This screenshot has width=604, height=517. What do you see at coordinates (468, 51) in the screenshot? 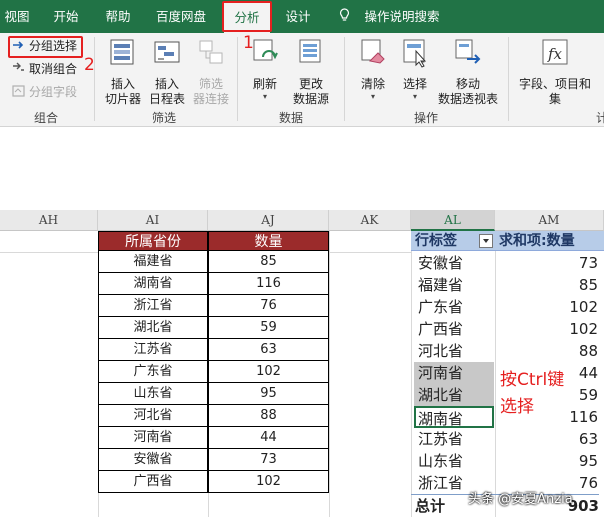
I see `move-pivot-icon` at bounding box center [468, 51].